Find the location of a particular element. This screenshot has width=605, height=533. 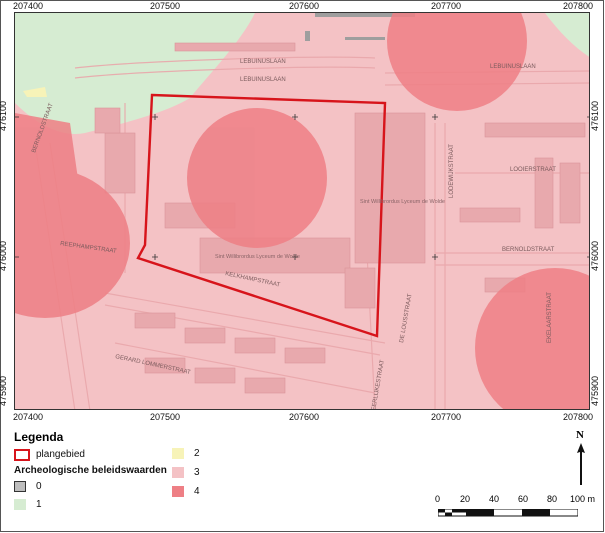

x-tick-bottom-0: 207400 is located at coordinates (28, 417).